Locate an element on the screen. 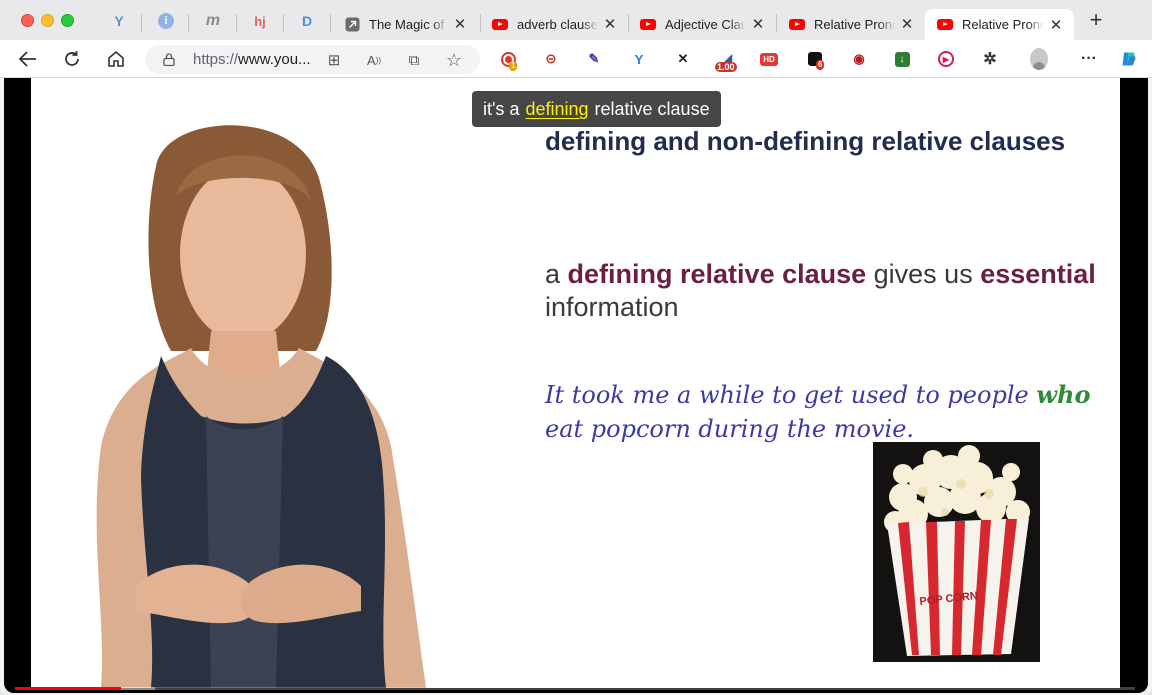 The height and width of the screenshot is (695, 1152). home-icon is located at coordinates (116, 58).